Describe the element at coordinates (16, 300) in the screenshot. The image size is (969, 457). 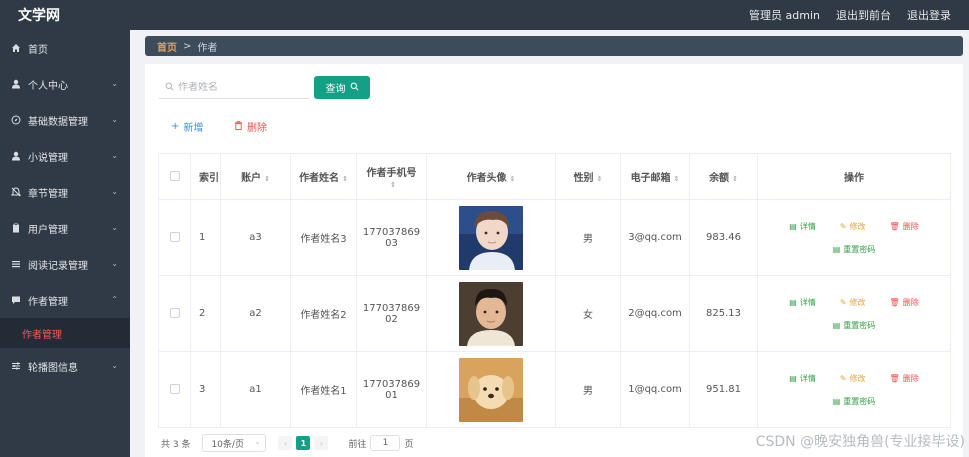
I see `comment-icon` at that location.